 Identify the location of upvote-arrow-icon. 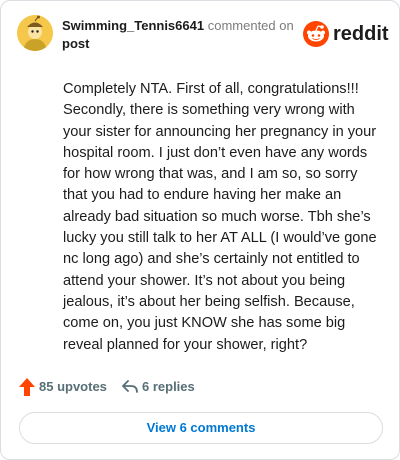
(27, 387).